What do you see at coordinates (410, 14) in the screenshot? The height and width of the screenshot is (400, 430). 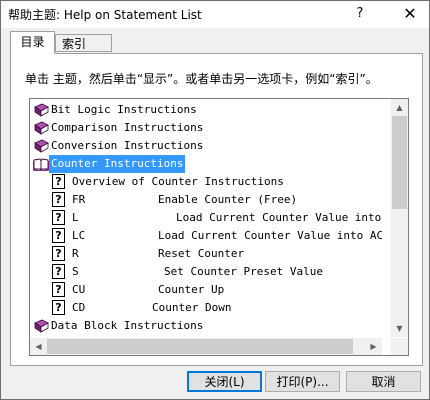 I see `close-window-button: ✕` at bounding box center [410, 14].